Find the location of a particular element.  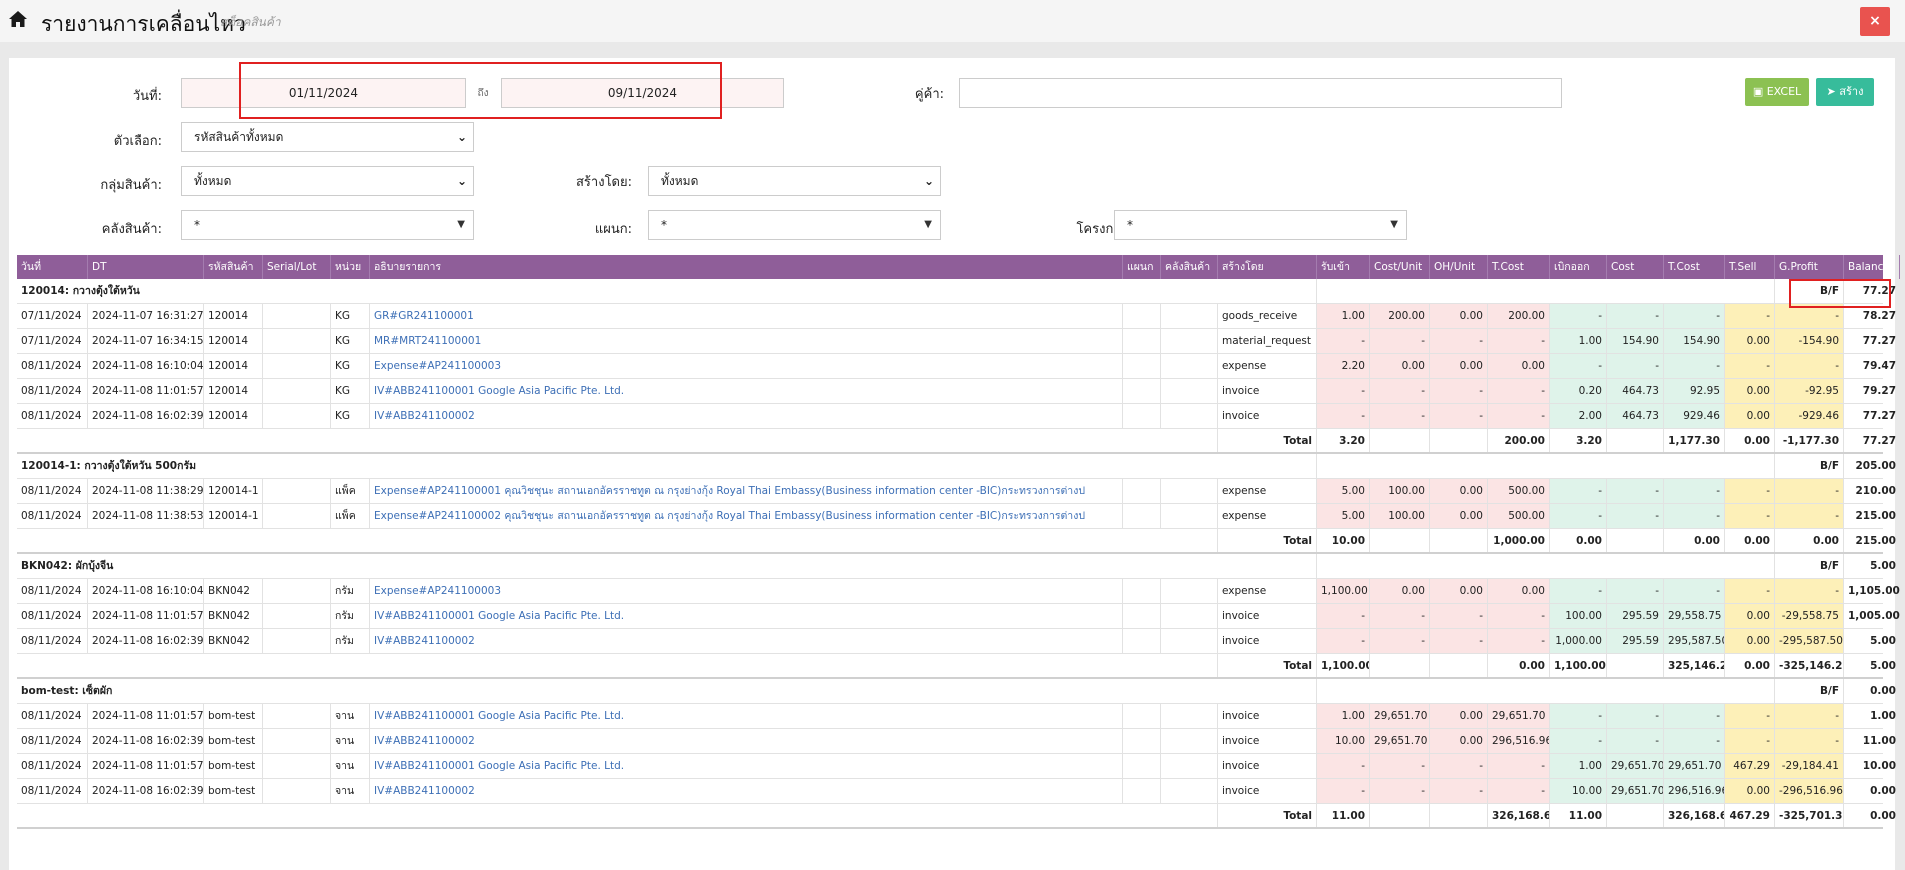

column-header-serial: Serial/Lot is located at coordinates (297, 267).